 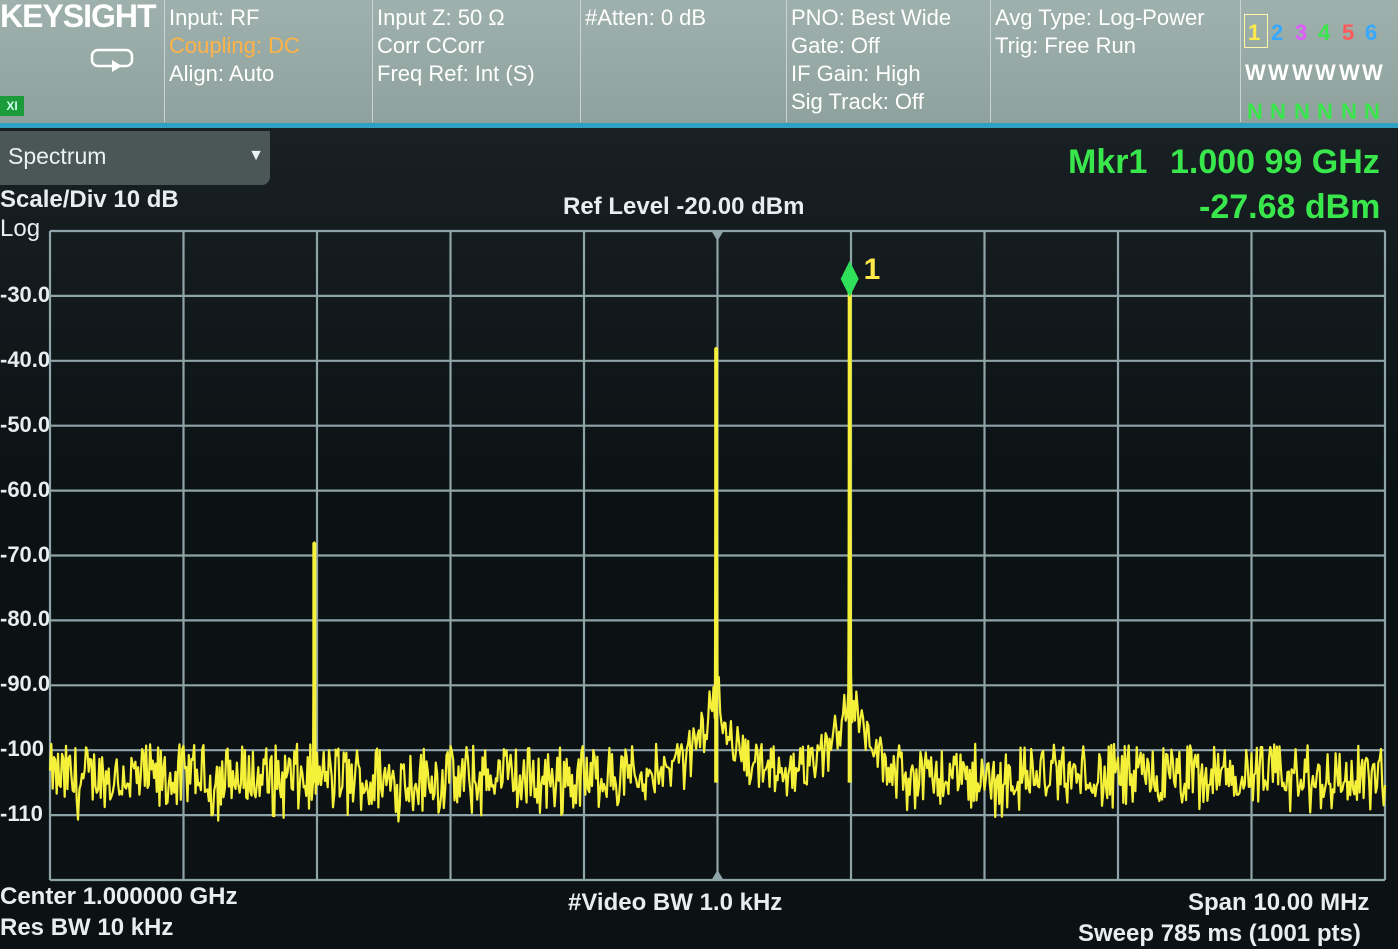 What do you see at coordinates (1279, 902) in the screenshot?
I see `span-label: Span 10.00 MHz` at bounding box center [1279, 902].